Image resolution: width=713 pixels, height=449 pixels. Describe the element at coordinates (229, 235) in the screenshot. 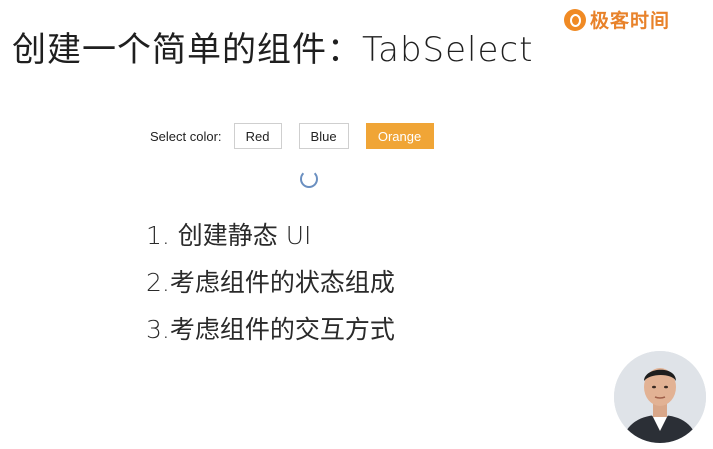

I see `step-item: 1. 创建静态 UI` at that location.